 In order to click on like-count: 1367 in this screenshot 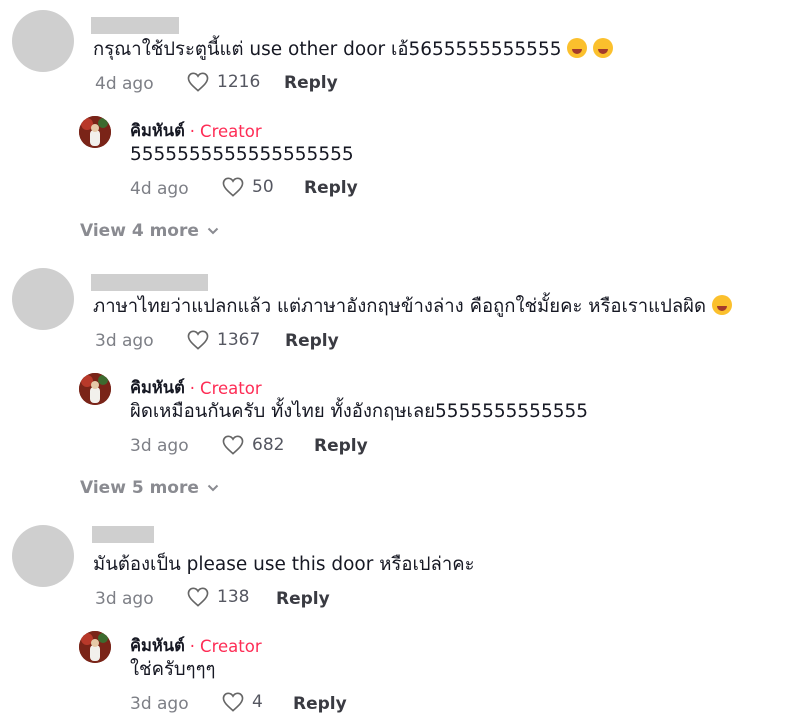, I will do `click(239, 340)`.